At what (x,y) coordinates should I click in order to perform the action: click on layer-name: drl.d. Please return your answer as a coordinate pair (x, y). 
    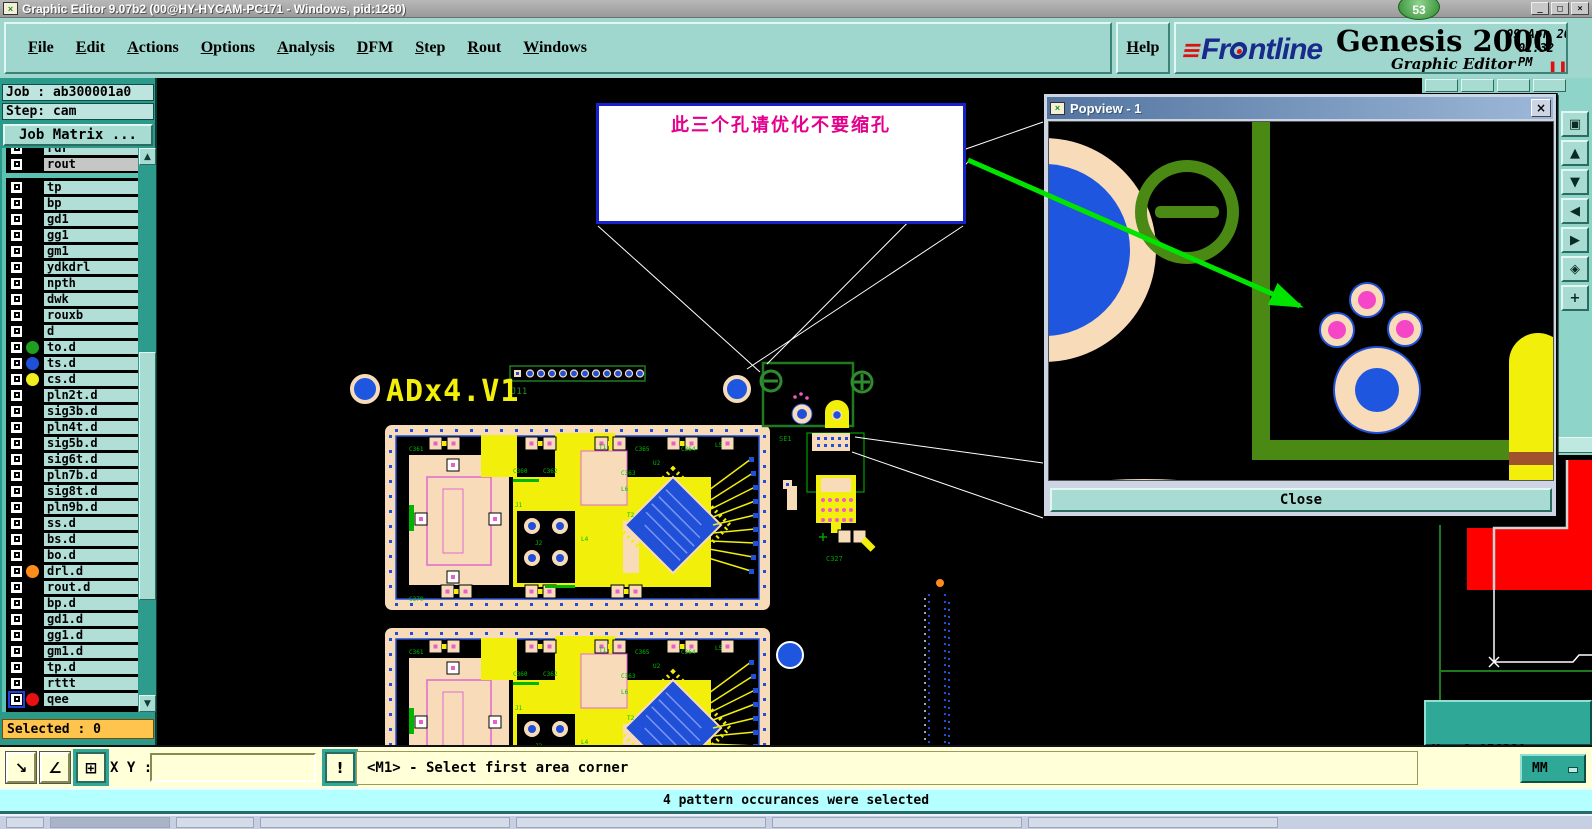
    Looking at the image, I should click on (90, 571).